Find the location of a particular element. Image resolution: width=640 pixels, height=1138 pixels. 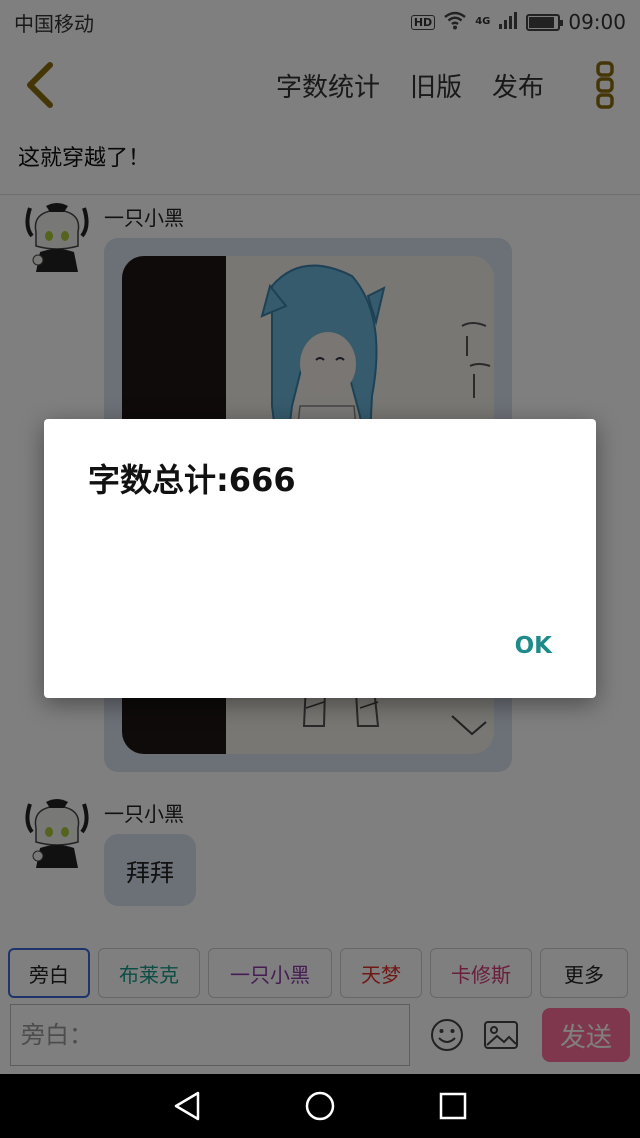

nav-back-button is located at coordinates (187, 1106).